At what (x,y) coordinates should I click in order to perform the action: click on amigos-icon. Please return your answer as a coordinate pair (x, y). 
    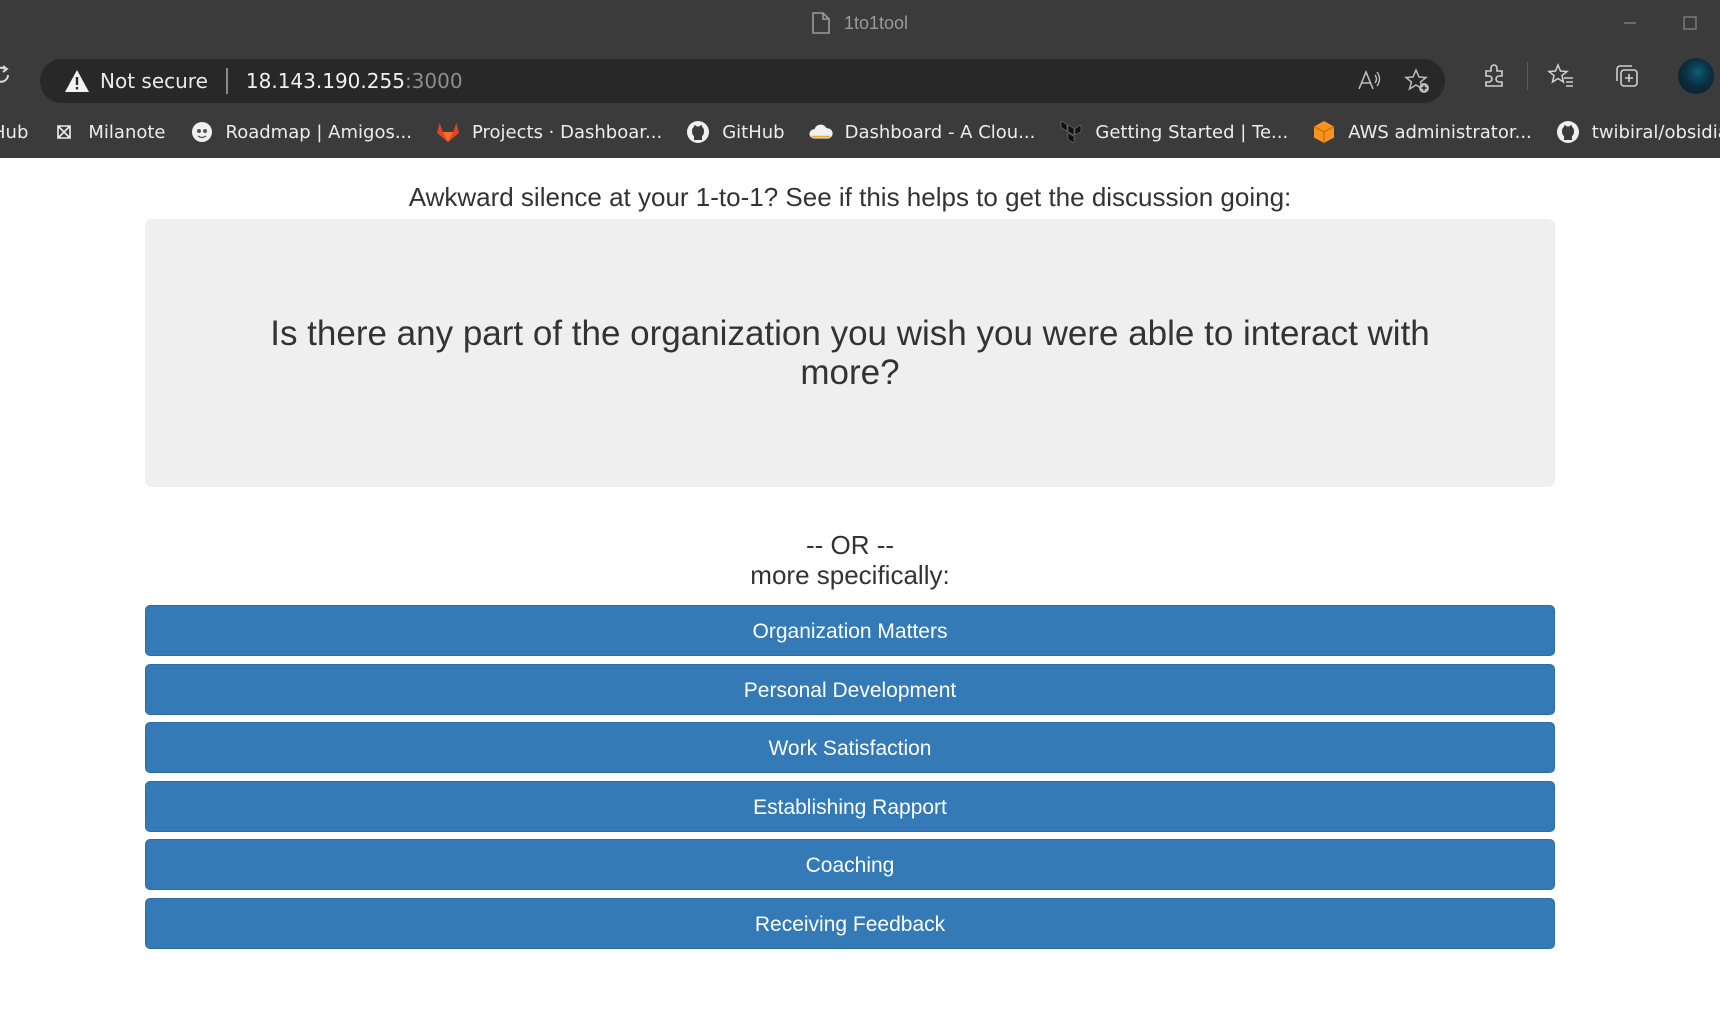
    Looking at the image, I should click on (202, 132).